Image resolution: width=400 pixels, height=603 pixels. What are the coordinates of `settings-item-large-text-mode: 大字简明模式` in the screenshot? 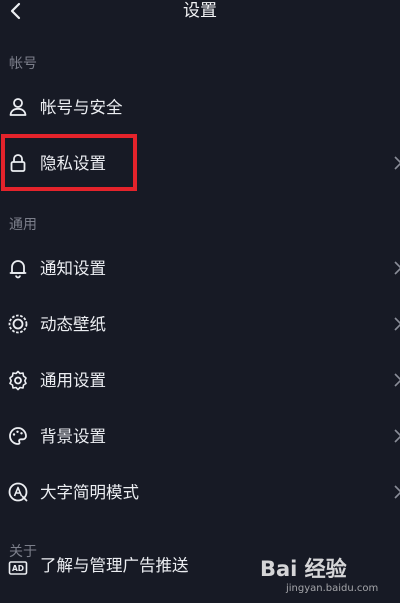 It's located at (200, 493).